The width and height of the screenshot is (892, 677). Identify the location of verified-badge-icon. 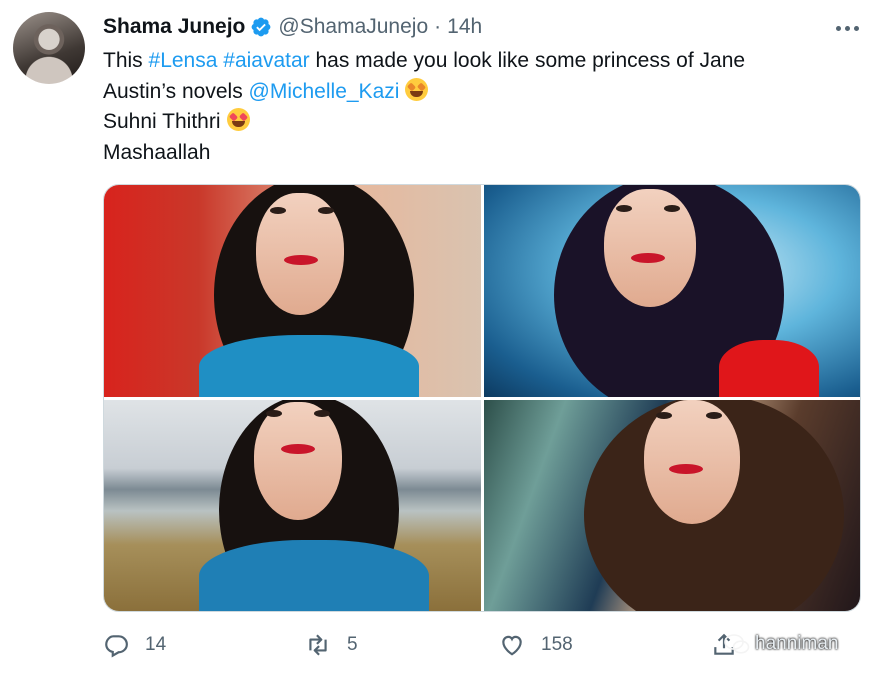
(261, 27).